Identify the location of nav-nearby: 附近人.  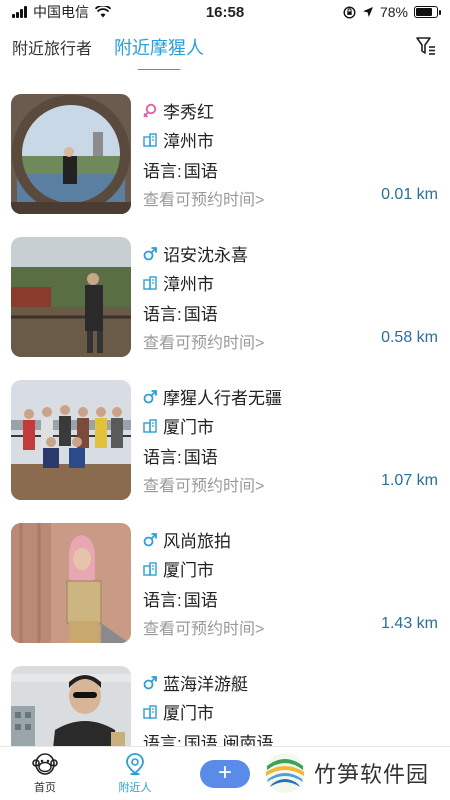
(135, 773).